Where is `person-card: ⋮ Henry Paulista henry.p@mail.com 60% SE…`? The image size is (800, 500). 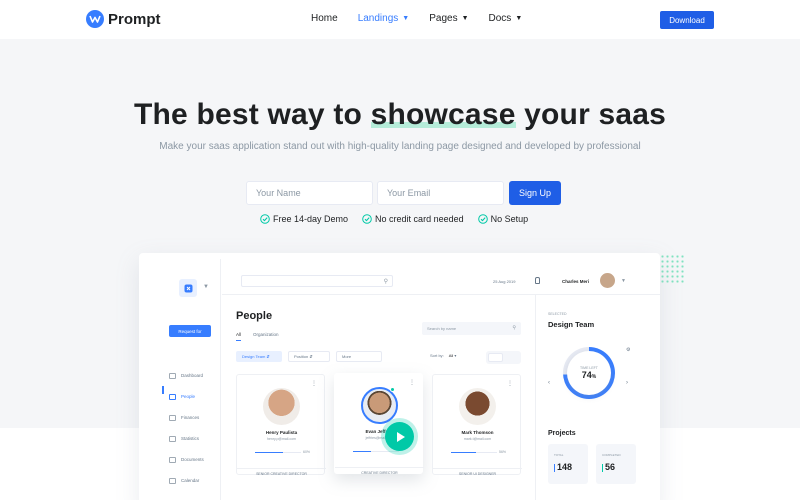 person-card: ⋮ Henry Paulista henry.p@mail.com 60% SE… is located at coordinates (281, 425).